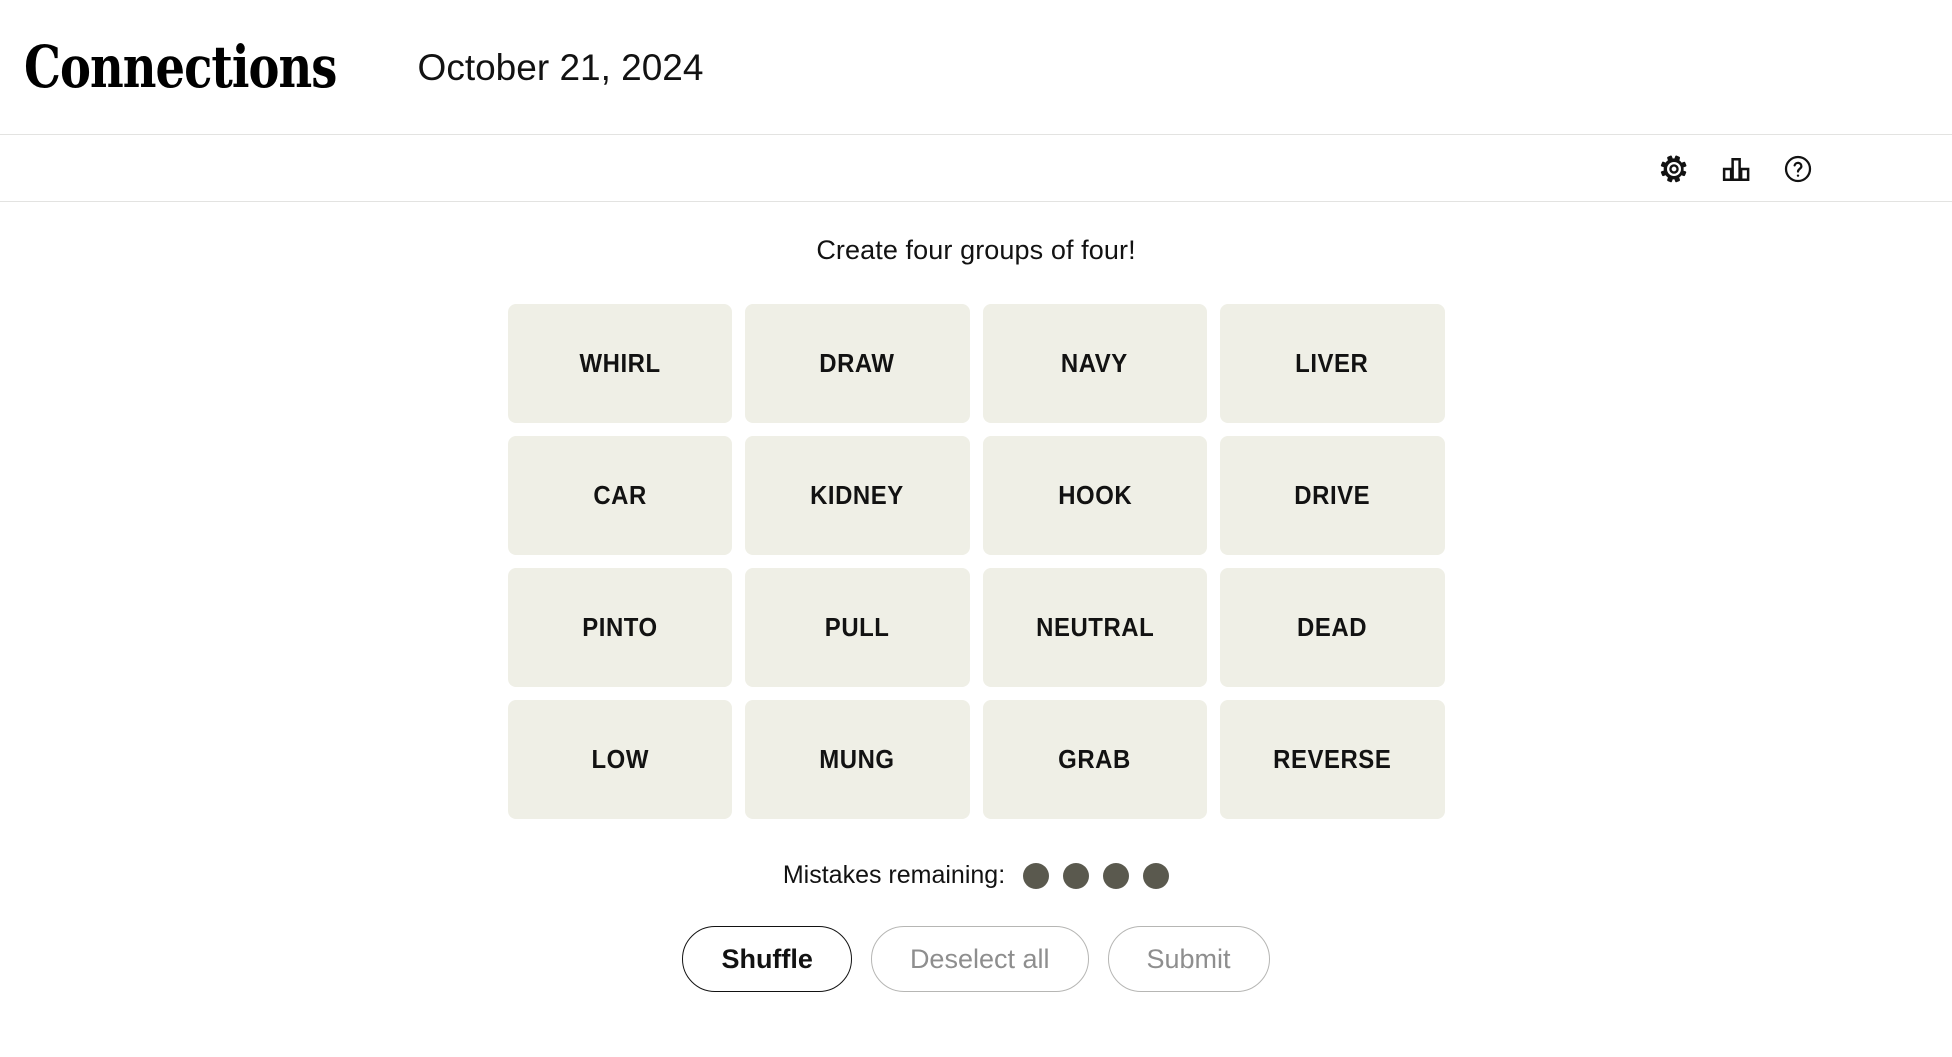  I want to click on word-tile-label: LOW, so click(620, 759).